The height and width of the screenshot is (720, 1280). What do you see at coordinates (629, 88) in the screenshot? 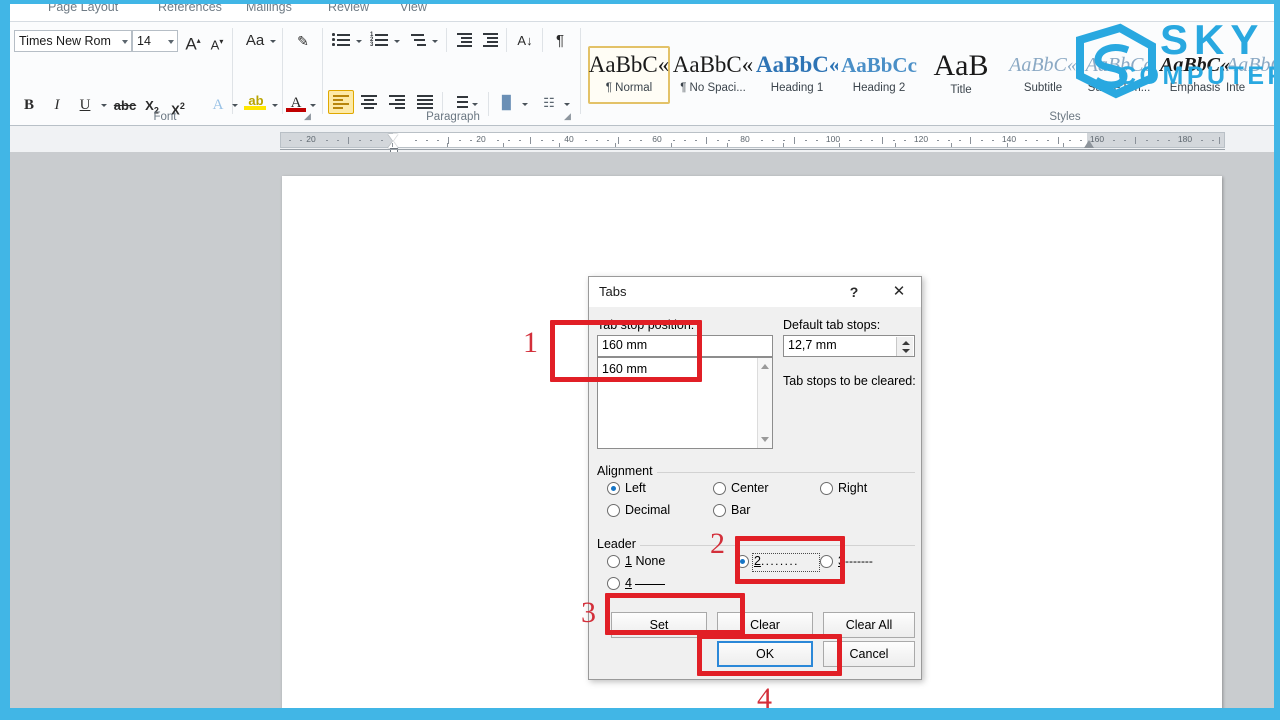
I see `style-name: ¶ Normal` at bounding box center [629, 88].